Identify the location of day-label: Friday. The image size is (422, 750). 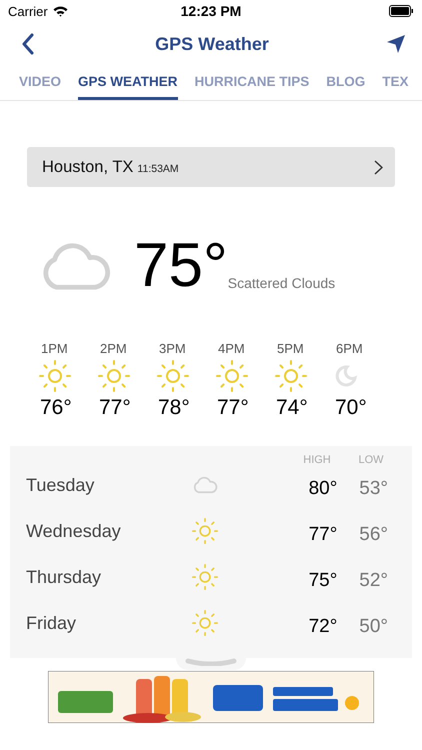
(52, 623).